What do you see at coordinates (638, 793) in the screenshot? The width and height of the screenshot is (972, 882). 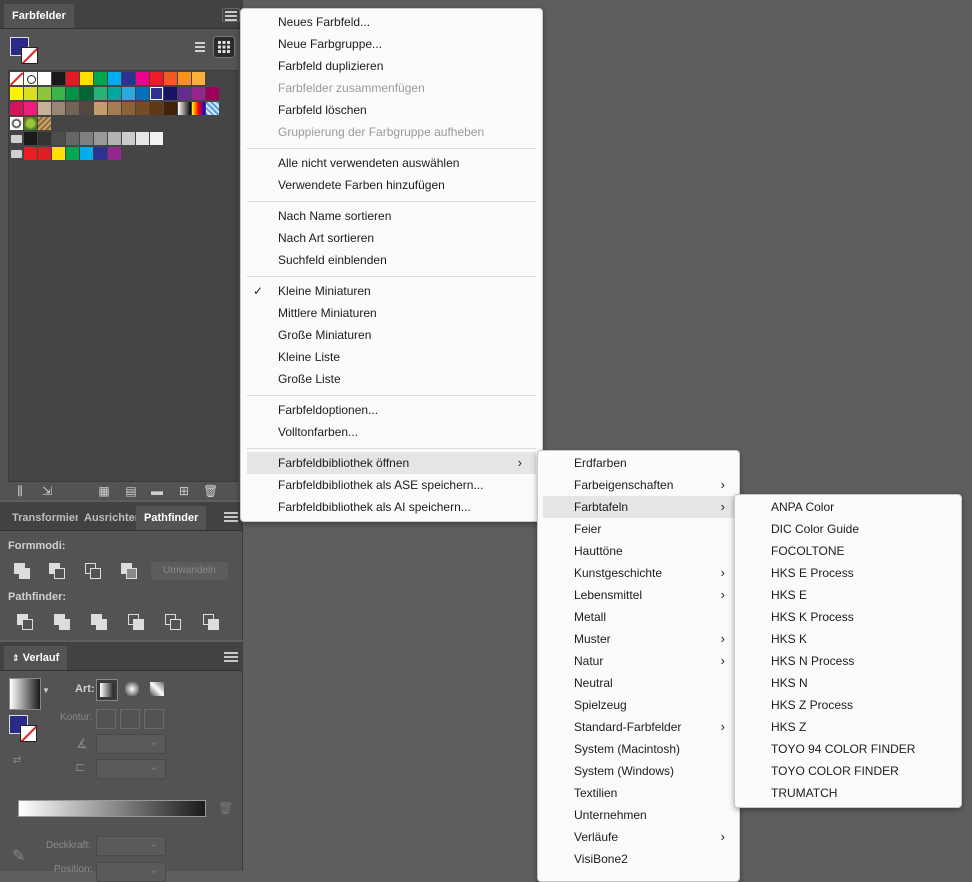 I see `library-menu-item: Textilien` at bounding box center [638, 793].